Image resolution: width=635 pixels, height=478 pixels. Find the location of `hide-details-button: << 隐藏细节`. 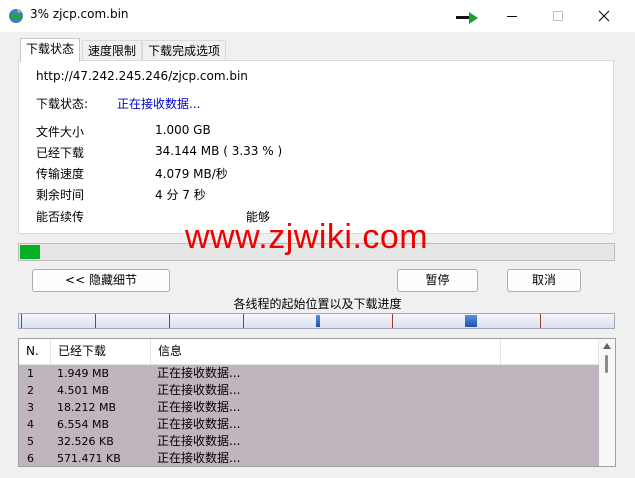

hide-details-button: << 隐藏细节 is located at coordinates (101, 280).